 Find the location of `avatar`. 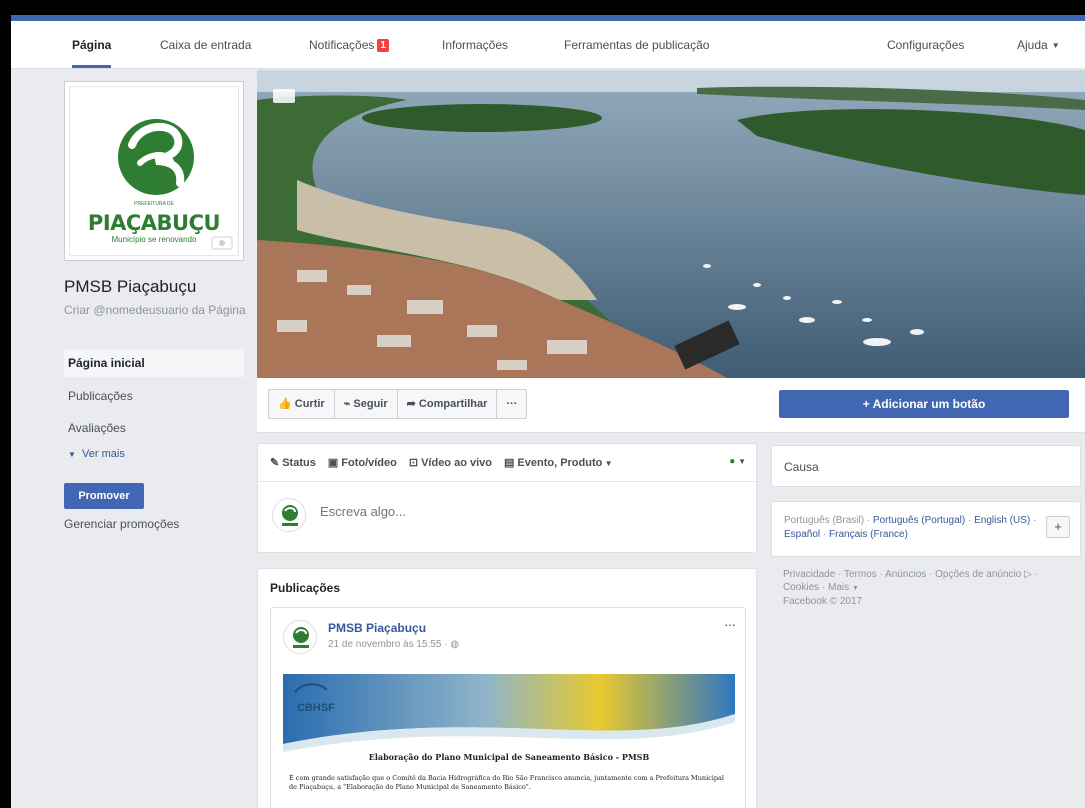

avatar is located at coordinates (289, 515).